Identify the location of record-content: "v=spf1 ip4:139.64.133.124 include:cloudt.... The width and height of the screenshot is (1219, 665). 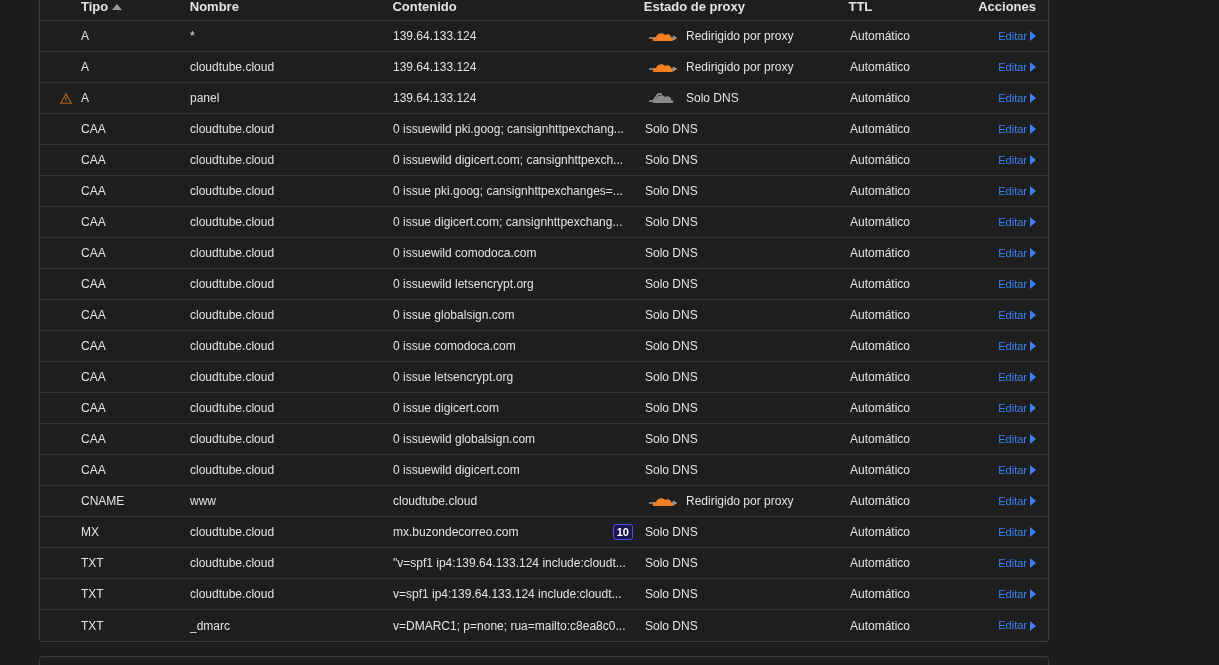
(509, 563).